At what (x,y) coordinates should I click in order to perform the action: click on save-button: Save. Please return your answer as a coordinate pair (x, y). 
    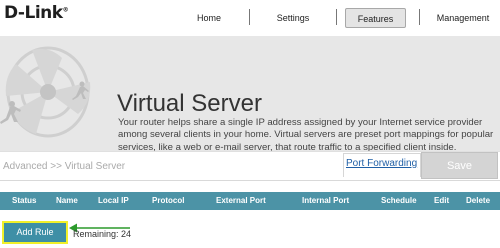
    Looking at the image, I should click on (459, 165).